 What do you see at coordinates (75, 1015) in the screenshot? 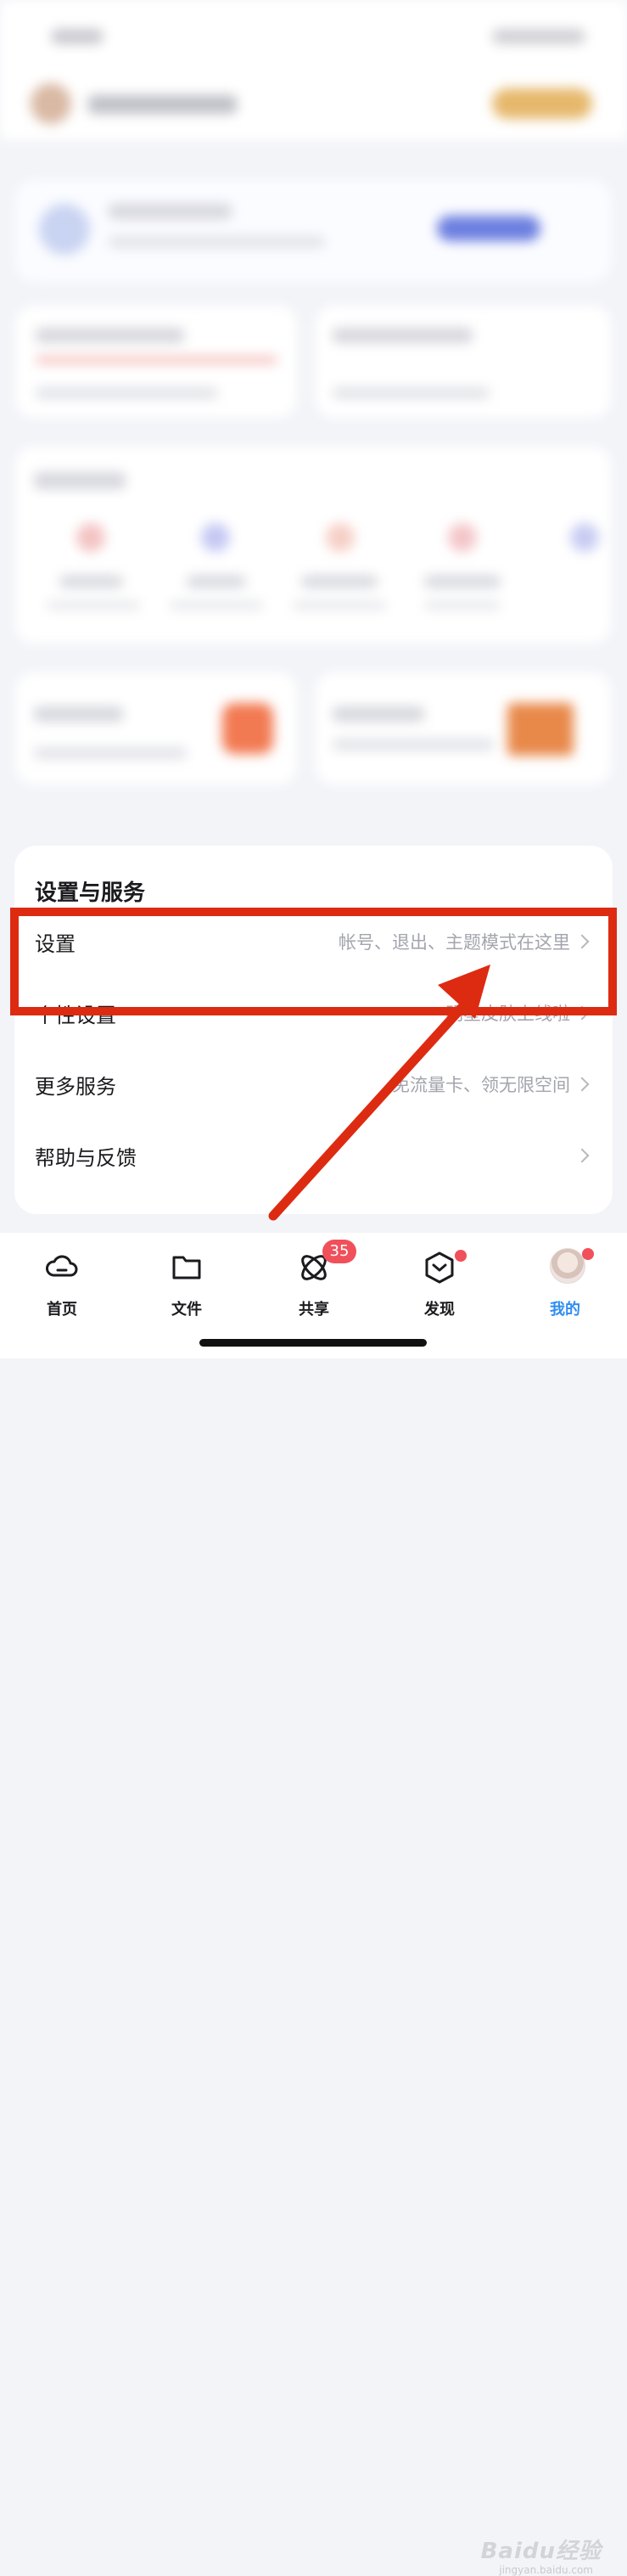
I see `personalization-label: 个性设置` at bounding box center [75, 1015].